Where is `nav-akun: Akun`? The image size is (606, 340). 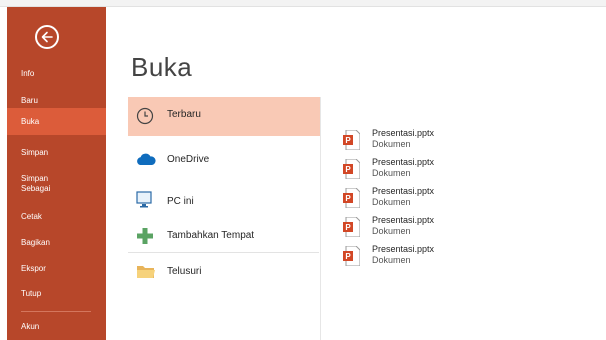 nav-akun: Akun is located at coordinates (56, 327).